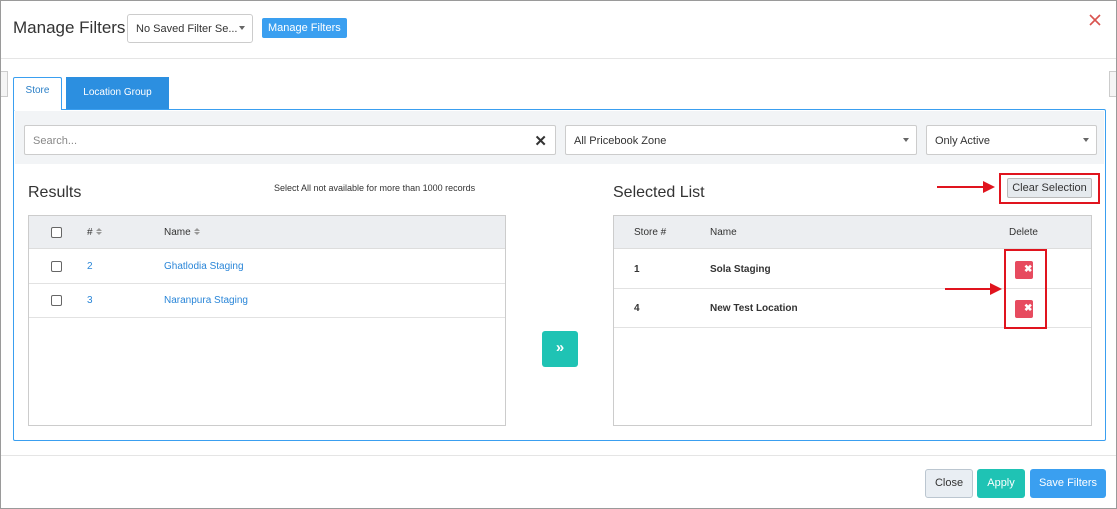  What do you see at coordinates (740, 269) in the screenshot?
I see `row-name: Sola Staging` at bounding box center [740, 269].